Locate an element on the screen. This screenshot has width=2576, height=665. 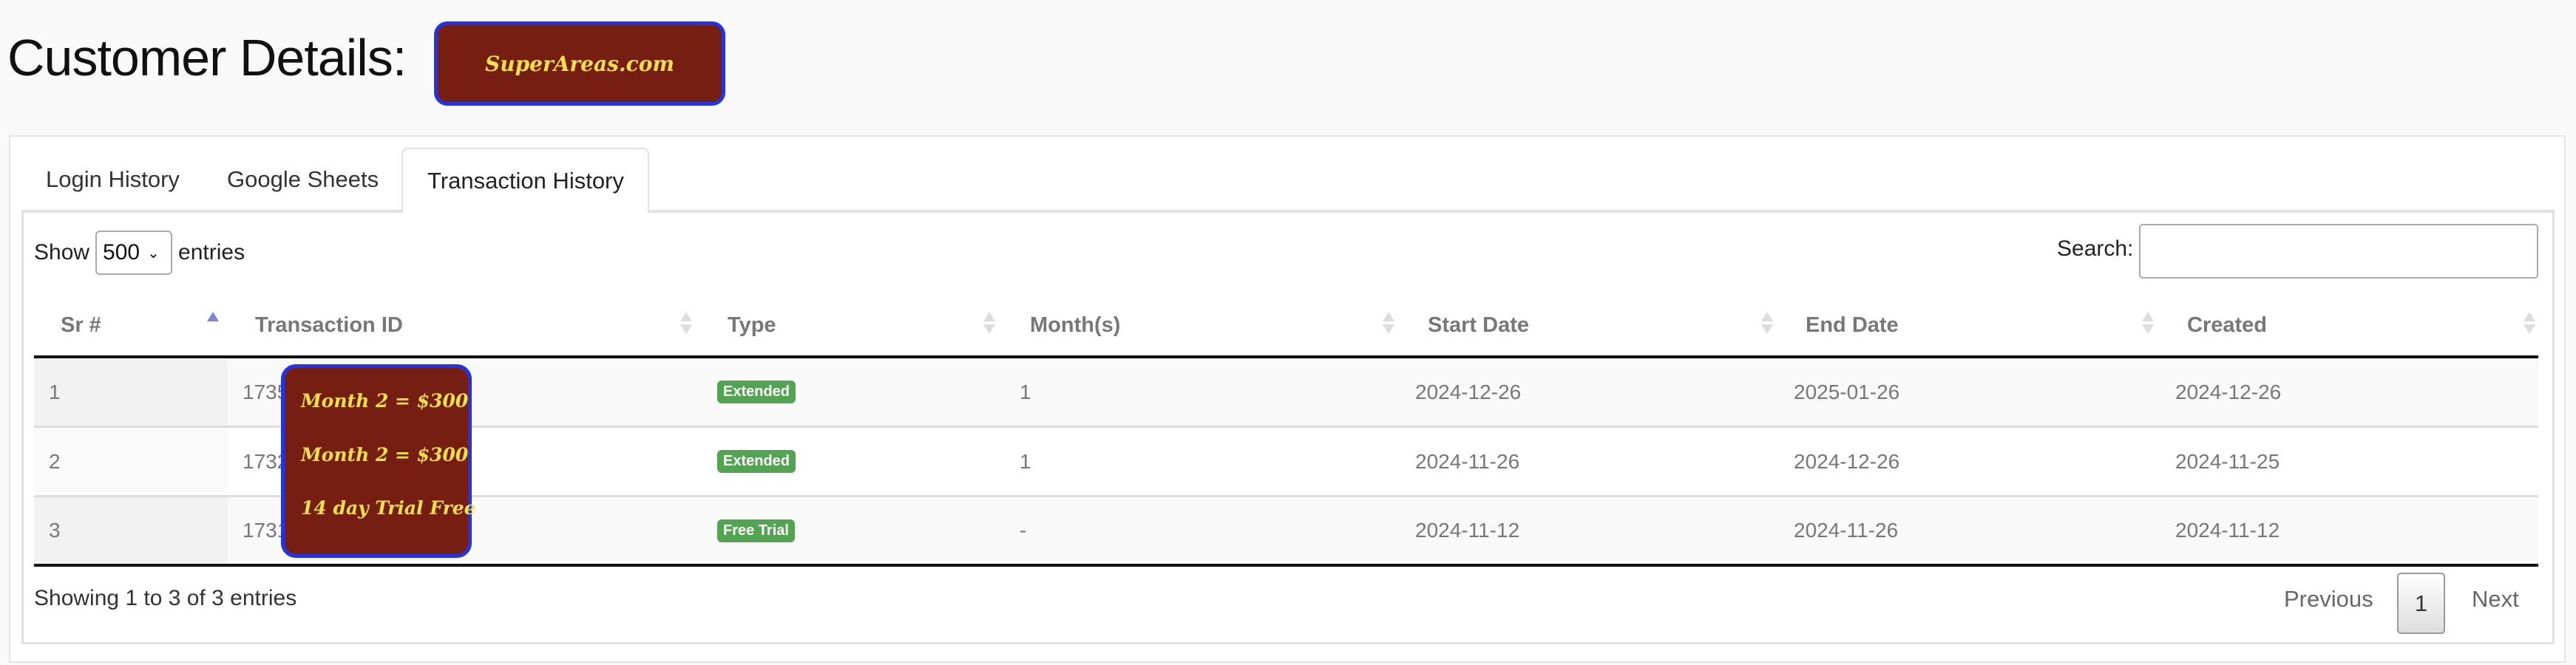
column-header-created: Created is located at coordinates (2227, 325).